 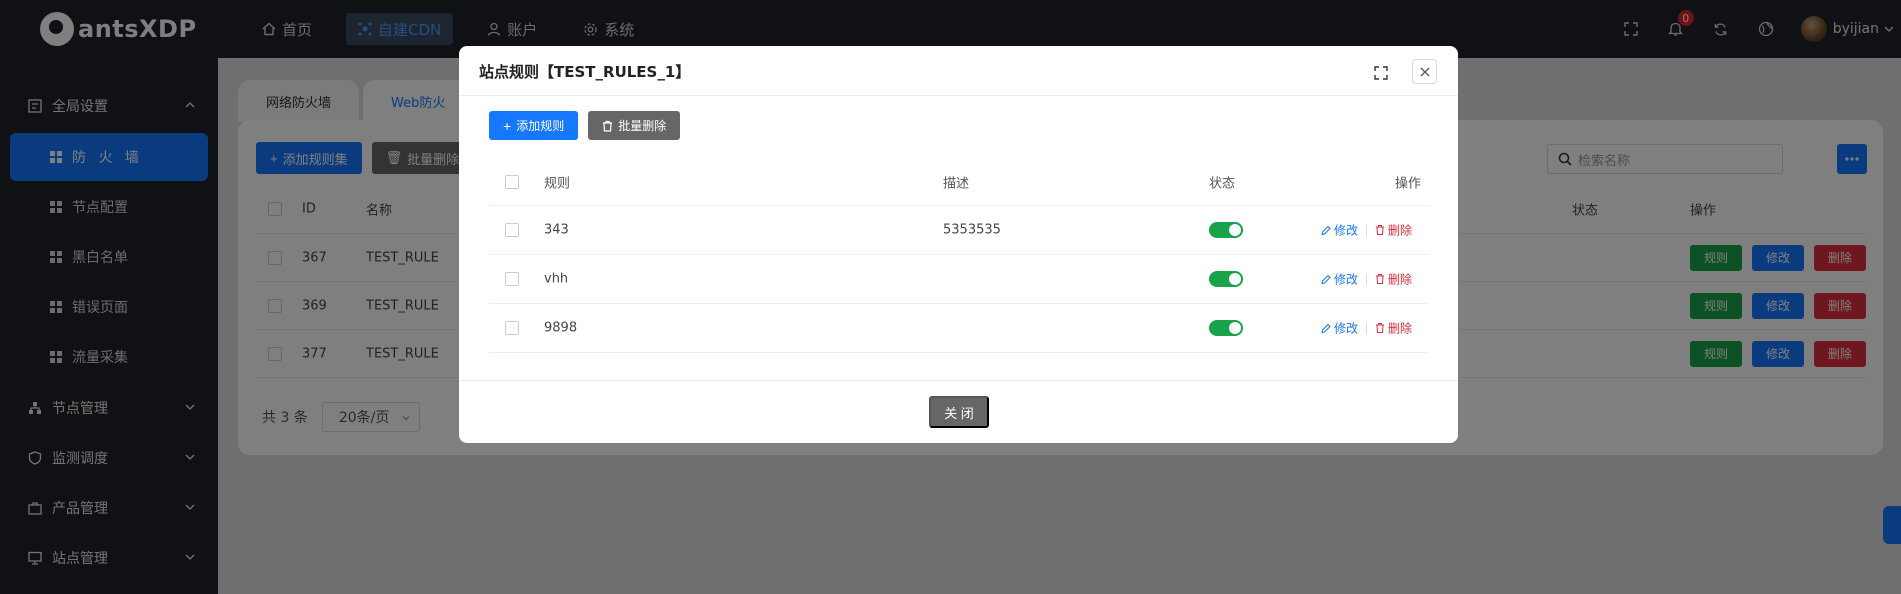 What do you see at coordinates (956, 183) in the screenshot?
I see `col-desc: 描述` at bounding box center [956, 183].